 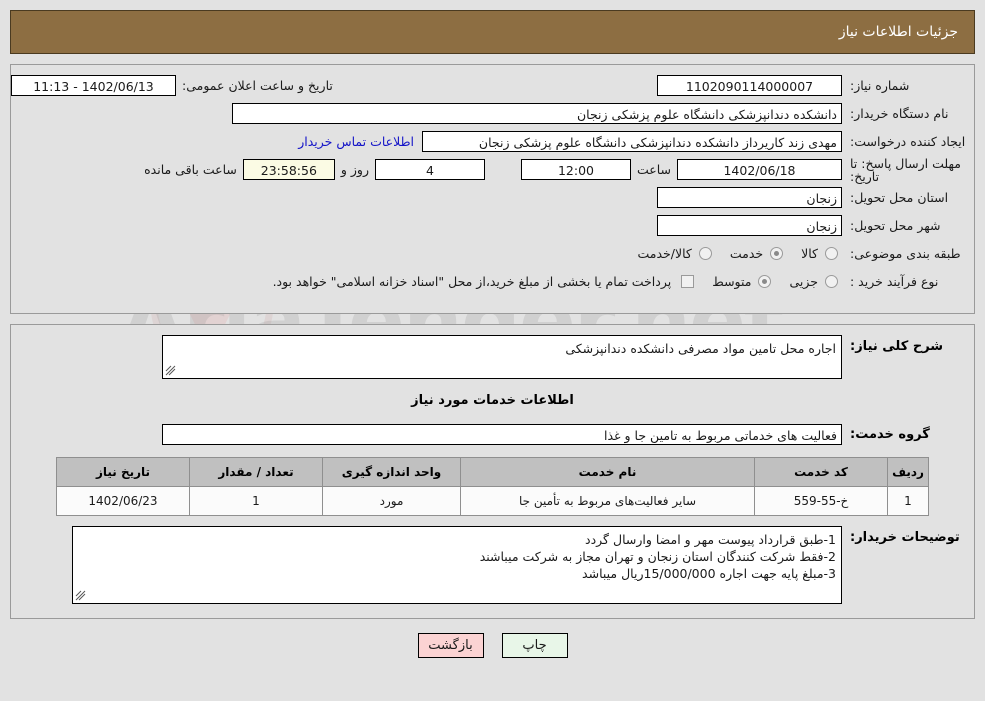 What do you see at coordinates (705, 253) in the screenshot?
I see `radio-category-goods-service` at bounding box center [705, 253].